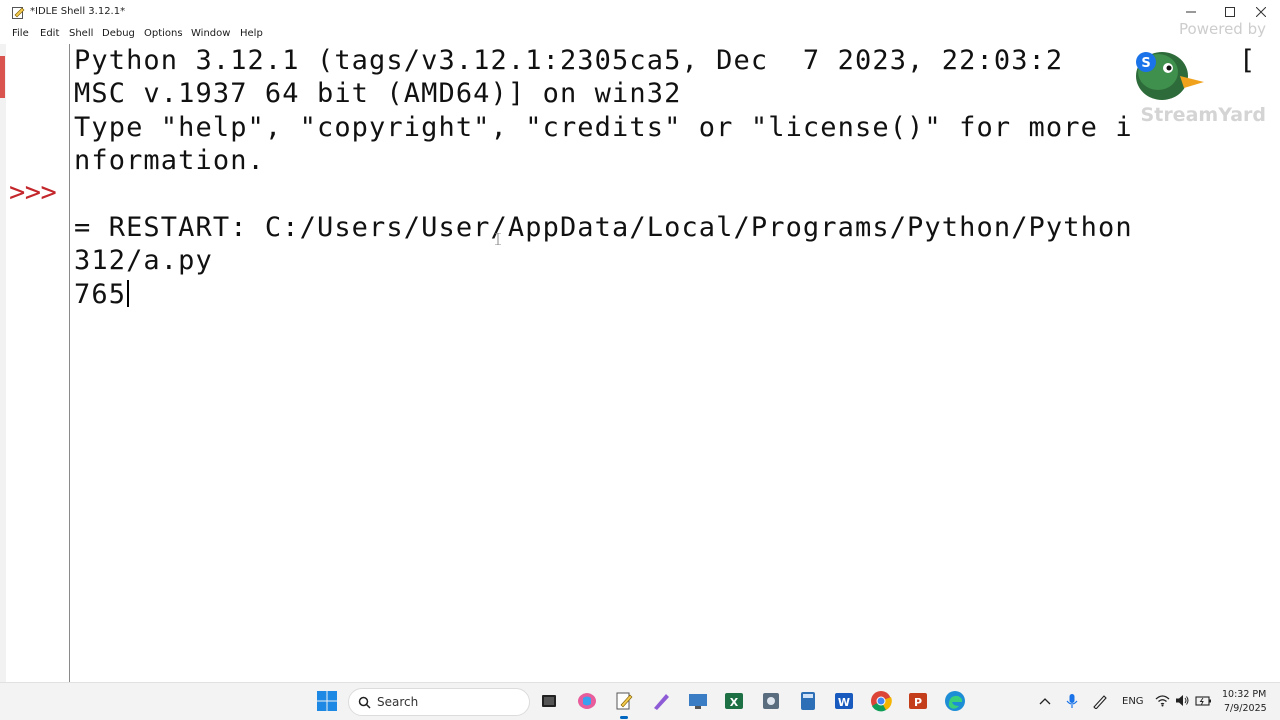 This screenshot has height=720, width=1280. I want to click on program-output: 765, so click(100, 294).